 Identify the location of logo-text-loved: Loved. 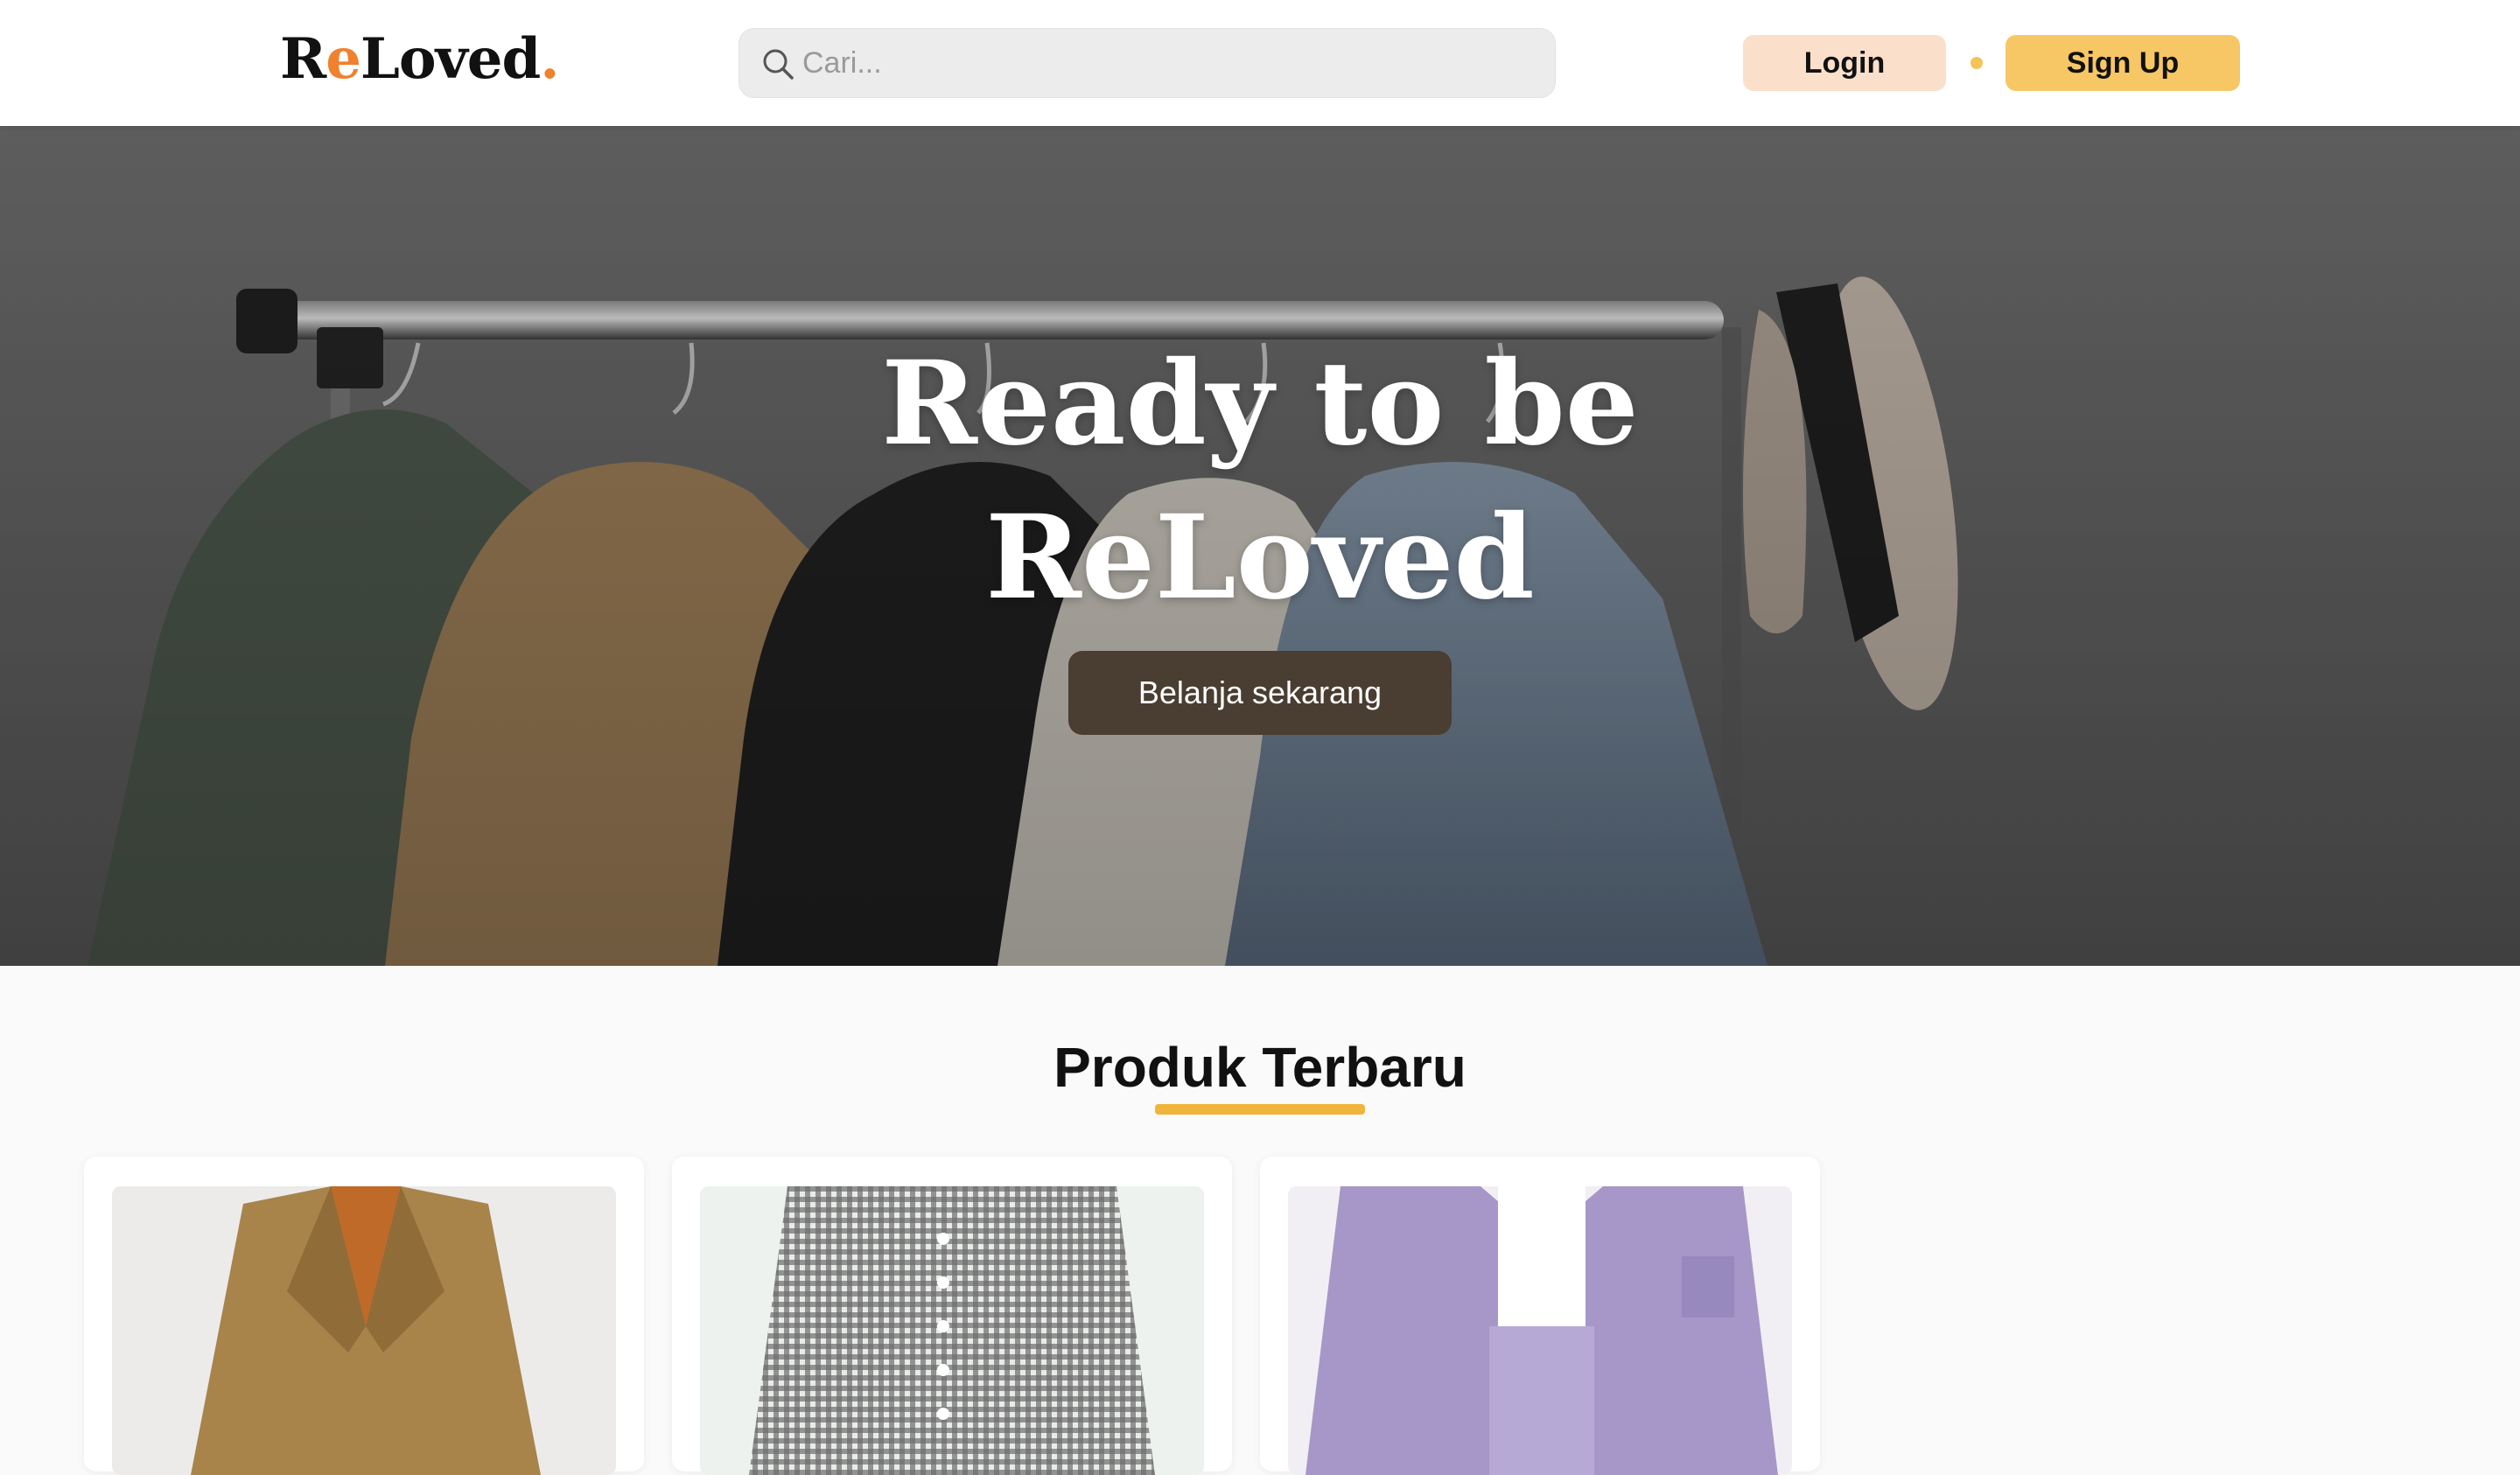
(450, 59).